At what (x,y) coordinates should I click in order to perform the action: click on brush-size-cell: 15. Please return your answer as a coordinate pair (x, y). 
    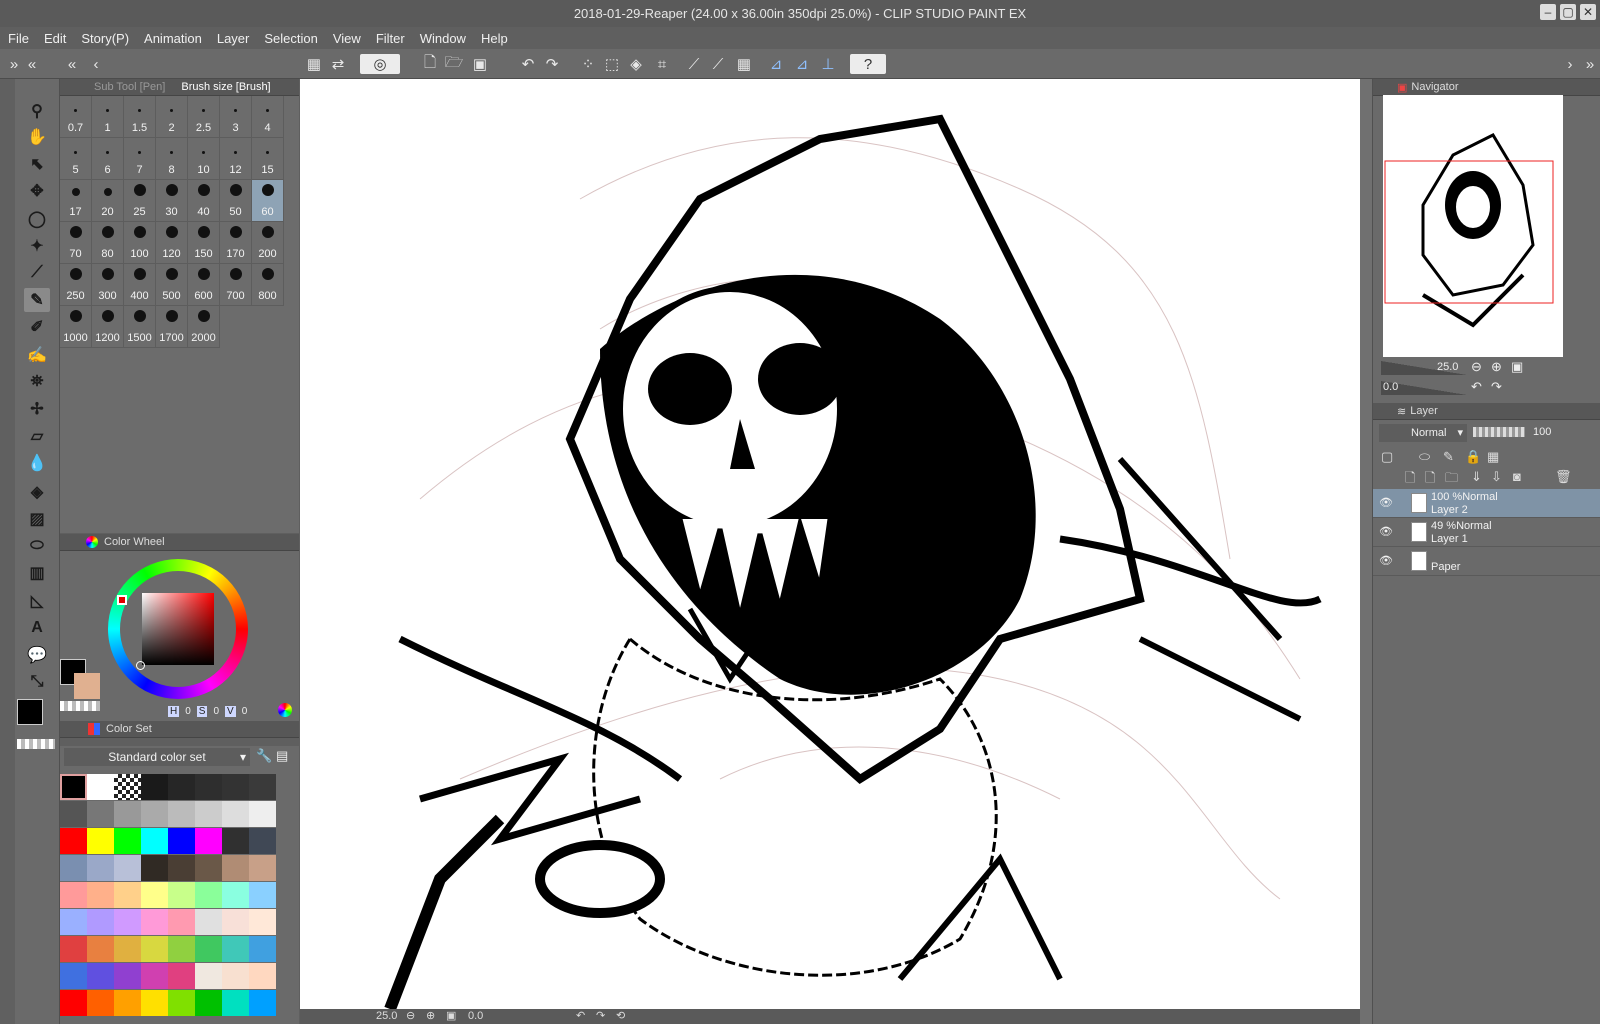
    Looking at the image, I should click on (268, 159).